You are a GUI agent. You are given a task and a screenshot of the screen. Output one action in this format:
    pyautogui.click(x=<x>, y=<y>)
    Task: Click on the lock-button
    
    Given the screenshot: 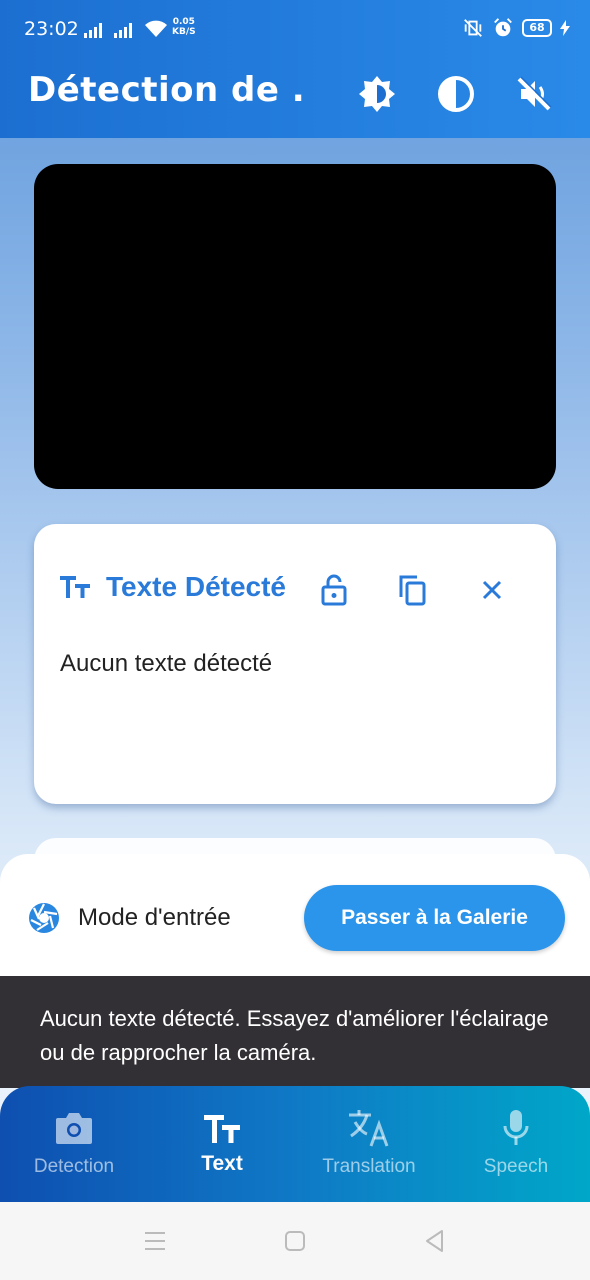 What is the action you would take?
    pyautogui.click(x=334, y=590)
    